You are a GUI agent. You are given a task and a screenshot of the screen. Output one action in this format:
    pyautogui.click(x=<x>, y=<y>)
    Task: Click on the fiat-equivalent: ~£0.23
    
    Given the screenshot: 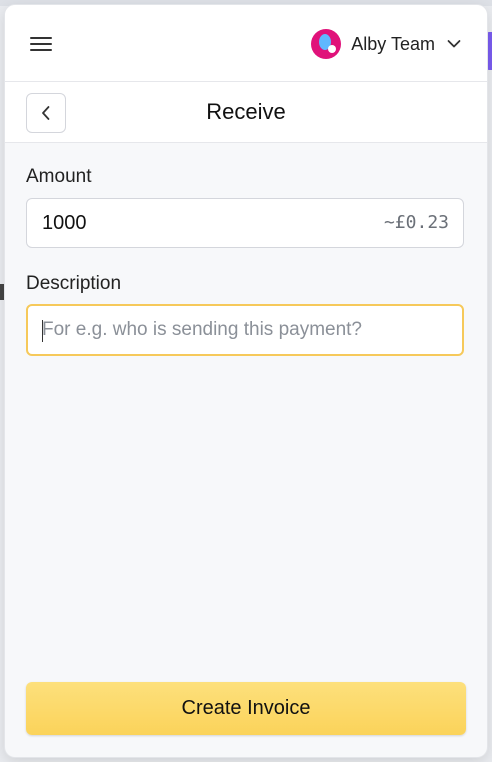 What is the action you would take?
    pyautogui.click(x=416, y=222)
    